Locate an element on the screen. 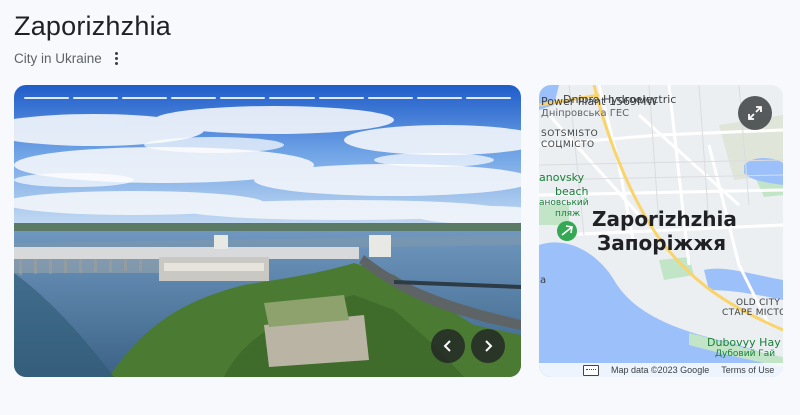  map-city-label-uk: Запоріжжя is located at coordinates (662, 243).